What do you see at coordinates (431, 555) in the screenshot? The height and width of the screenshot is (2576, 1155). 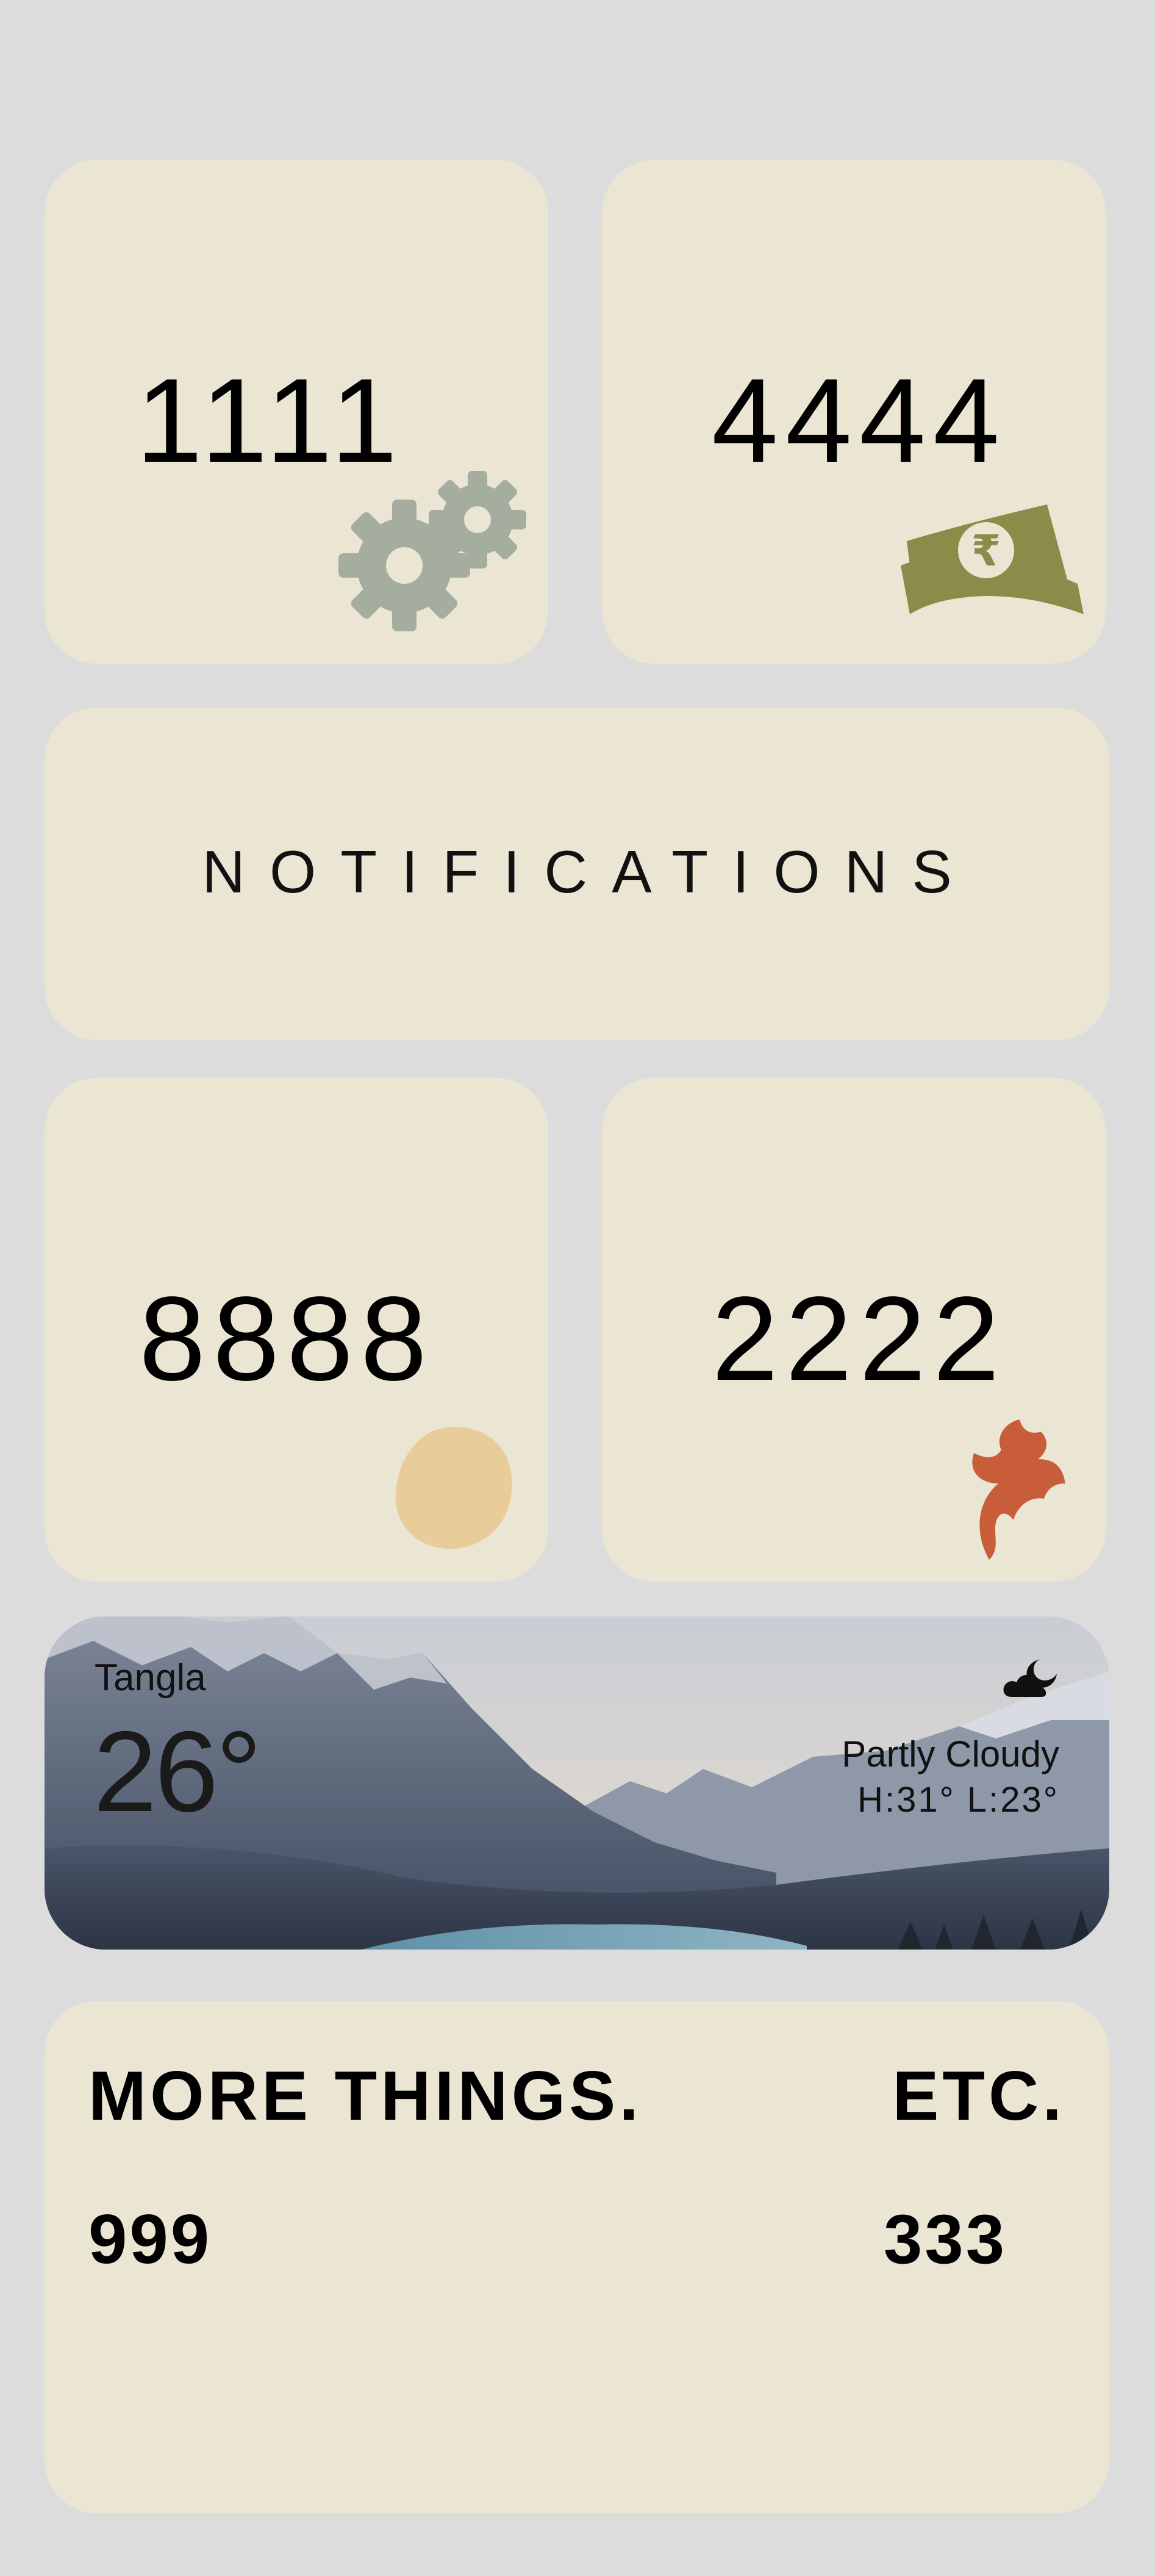 I see `gears-icon` at bounding box center [431, 555].